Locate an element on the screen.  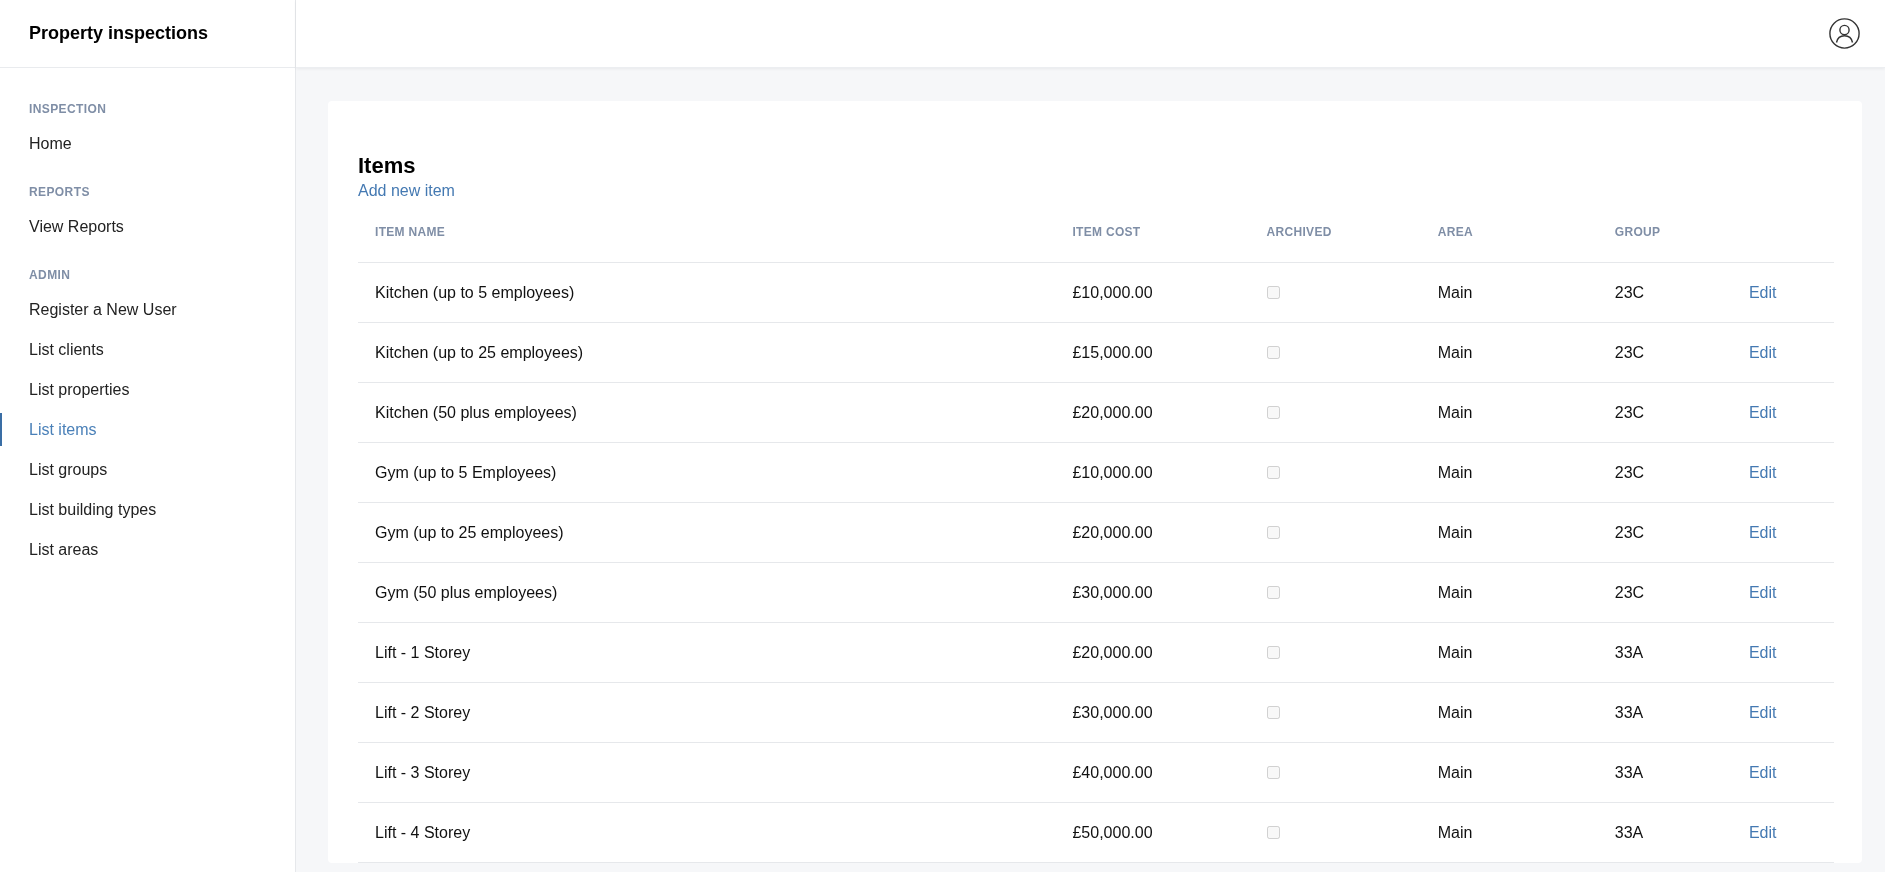
sidebar-link: List properties is located at coordinates (147, 389).